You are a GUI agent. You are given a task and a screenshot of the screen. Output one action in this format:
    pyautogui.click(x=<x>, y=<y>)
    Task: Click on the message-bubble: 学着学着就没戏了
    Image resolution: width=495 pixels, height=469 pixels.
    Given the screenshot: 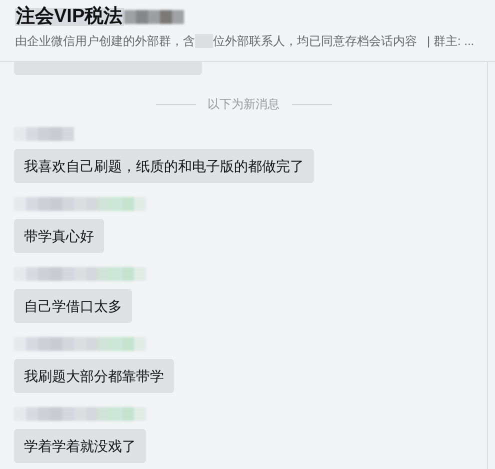 What is the action you would take?
    pyautogui.click(x=80, y=446)
    